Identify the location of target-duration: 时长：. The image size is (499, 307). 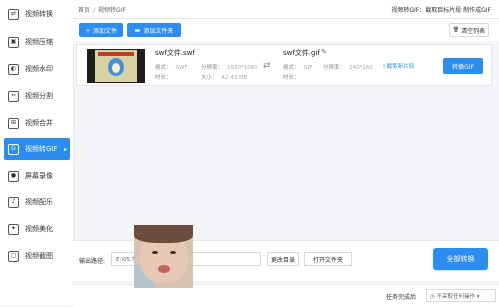
(291, 77).